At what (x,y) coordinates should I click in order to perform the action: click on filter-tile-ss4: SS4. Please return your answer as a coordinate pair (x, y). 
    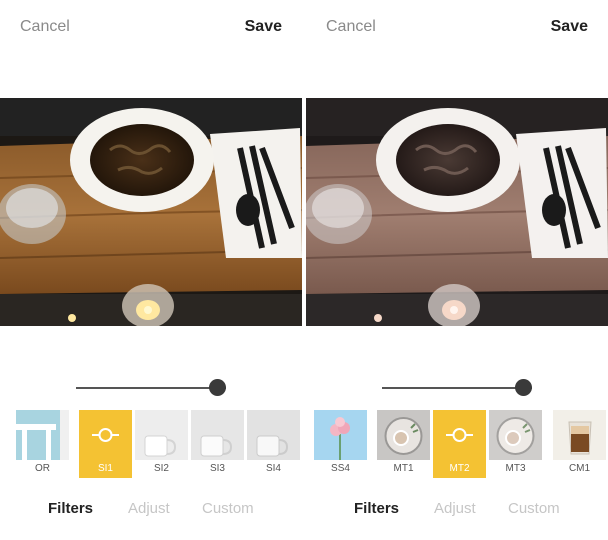
    Looking at the image, I should click on (340, 444).